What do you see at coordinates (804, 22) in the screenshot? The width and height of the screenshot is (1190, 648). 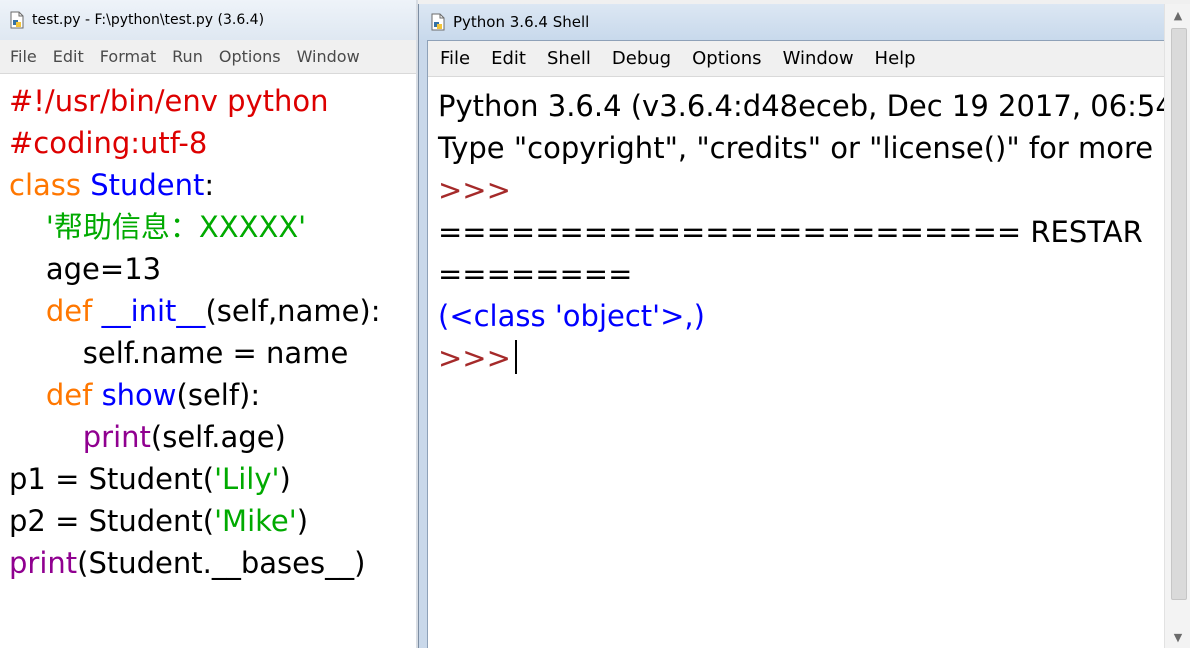 I see `shell-titlebar: Python 3.6.4 Shell` at bounding box center [804, 22].